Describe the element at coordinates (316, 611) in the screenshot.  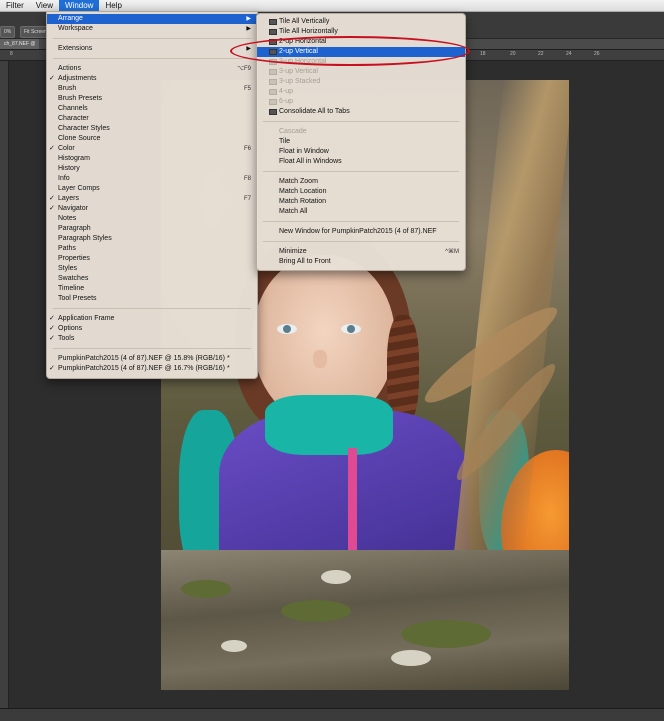
I see `photo-moss` at that location.